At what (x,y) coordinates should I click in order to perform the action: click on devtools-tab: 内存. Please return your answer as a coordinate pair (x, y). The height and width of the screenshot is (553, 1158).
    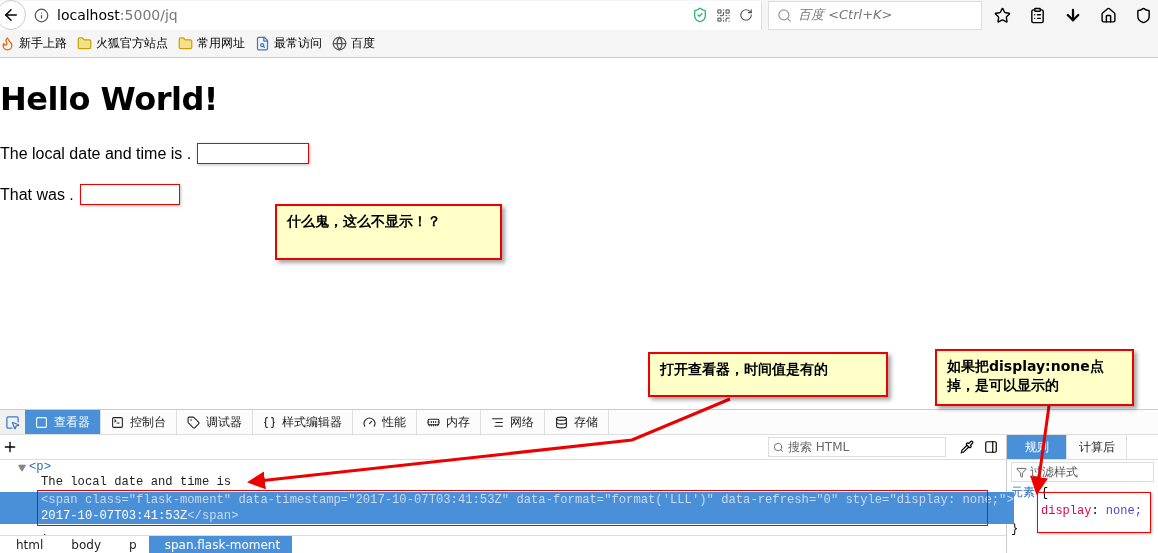
    Looking at the image, I should click on (449, 422).